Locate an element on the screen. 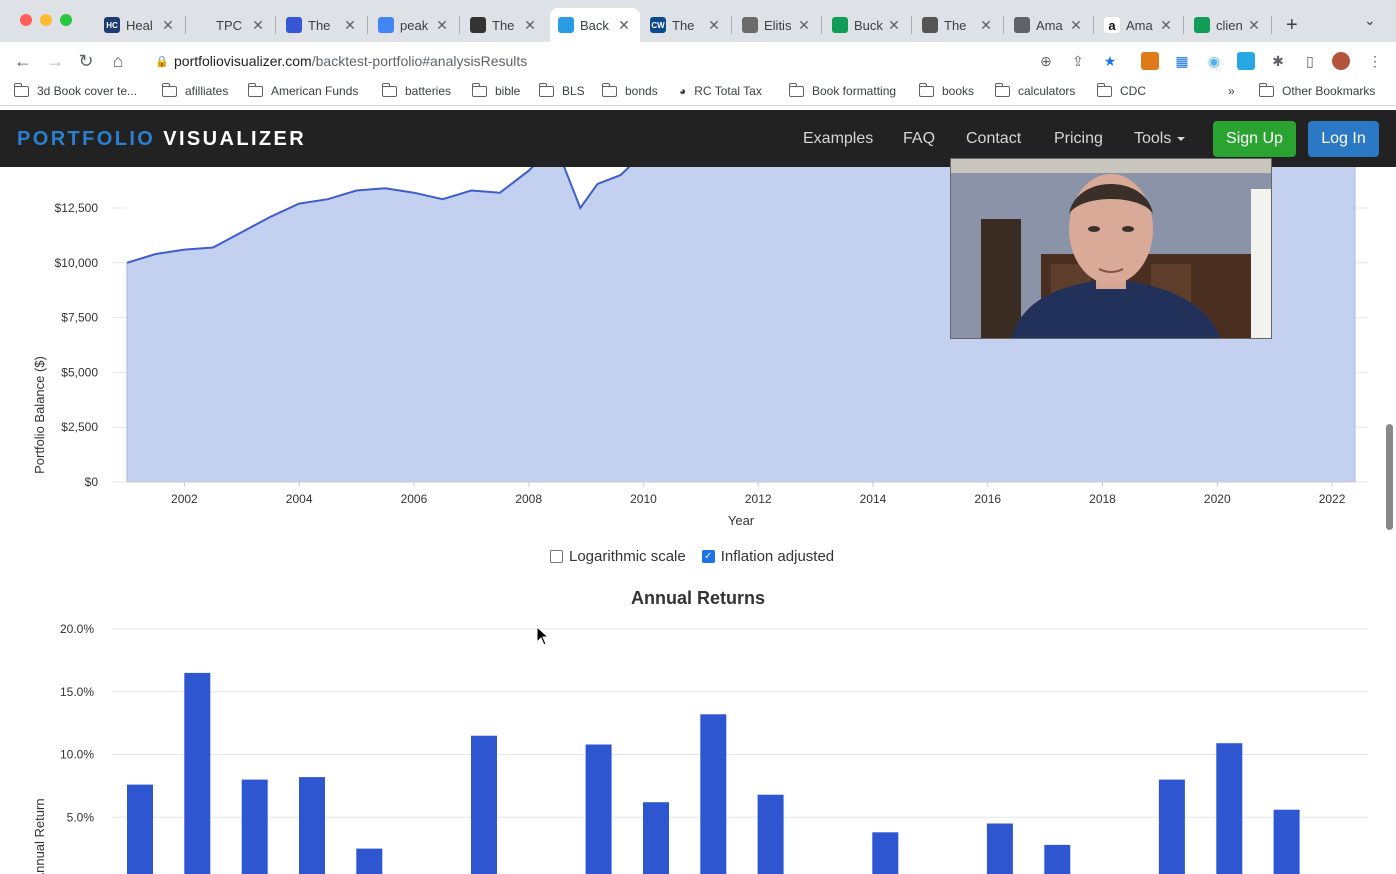  log-in-button: Log In is located at coordinates (1343, 139).